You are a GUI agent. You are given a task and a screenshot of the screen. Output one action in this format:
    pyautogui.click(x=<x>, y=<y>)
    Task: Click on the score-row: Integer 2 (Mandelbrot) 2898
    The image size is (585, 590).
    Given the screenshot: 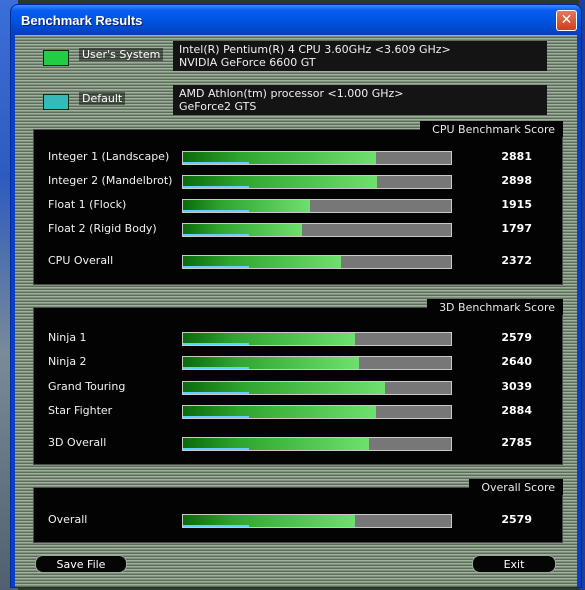 What is the action you would take?
    pyautogui.click(x=298, y=183)
    